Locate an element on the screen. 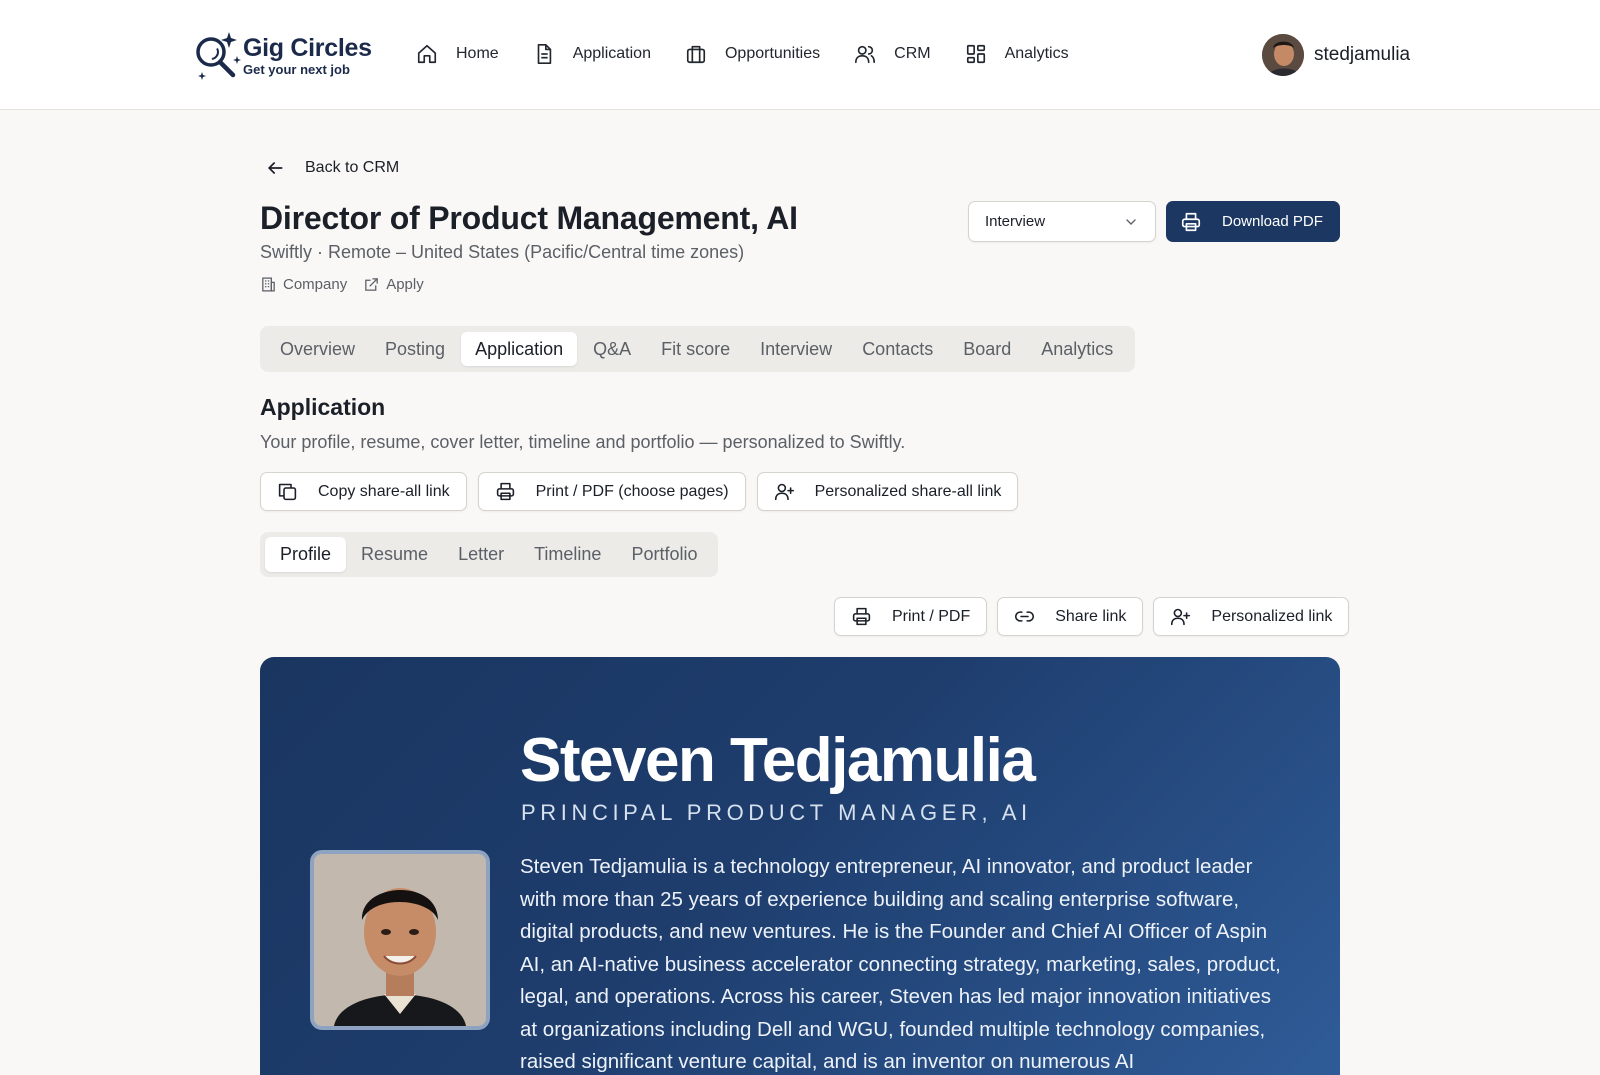 The height and width of the screenshot is (1075, 1600). tab-fit-score: Fit score is located at coordinates (695, 349).